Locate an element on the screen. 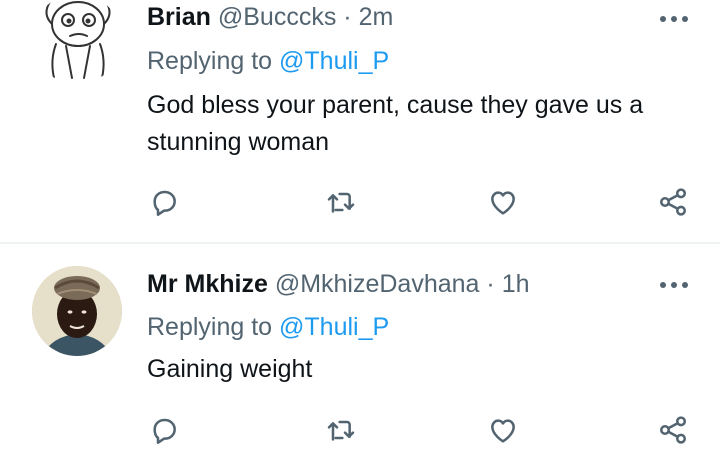 The image size is (720, 451). tweet-header: Mr Mkhize @MkhizeDavhana · 1h is located at coordinates (338, 284).